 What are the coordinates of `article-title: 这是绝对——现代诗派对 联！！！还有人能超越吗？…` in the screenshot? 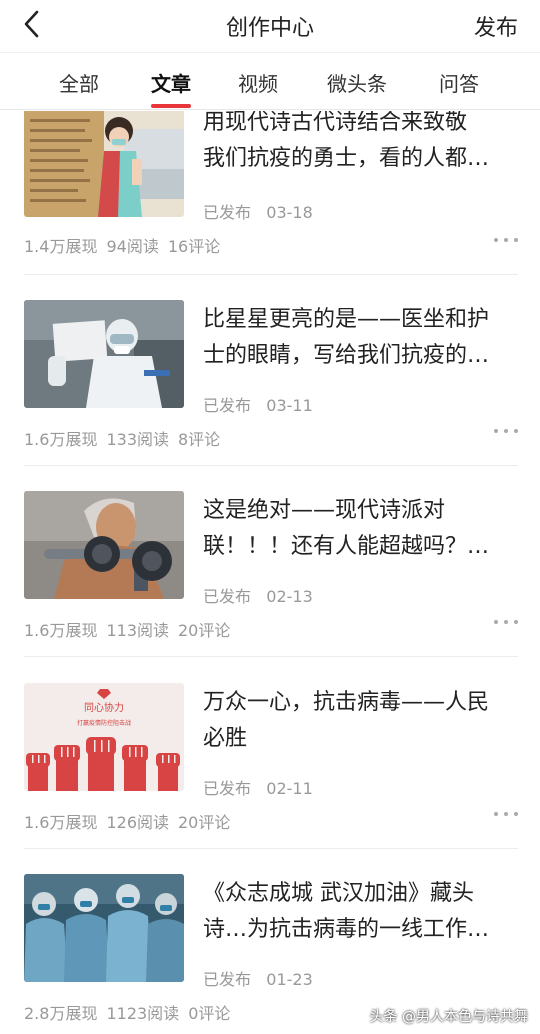 It's located at (360, 529).